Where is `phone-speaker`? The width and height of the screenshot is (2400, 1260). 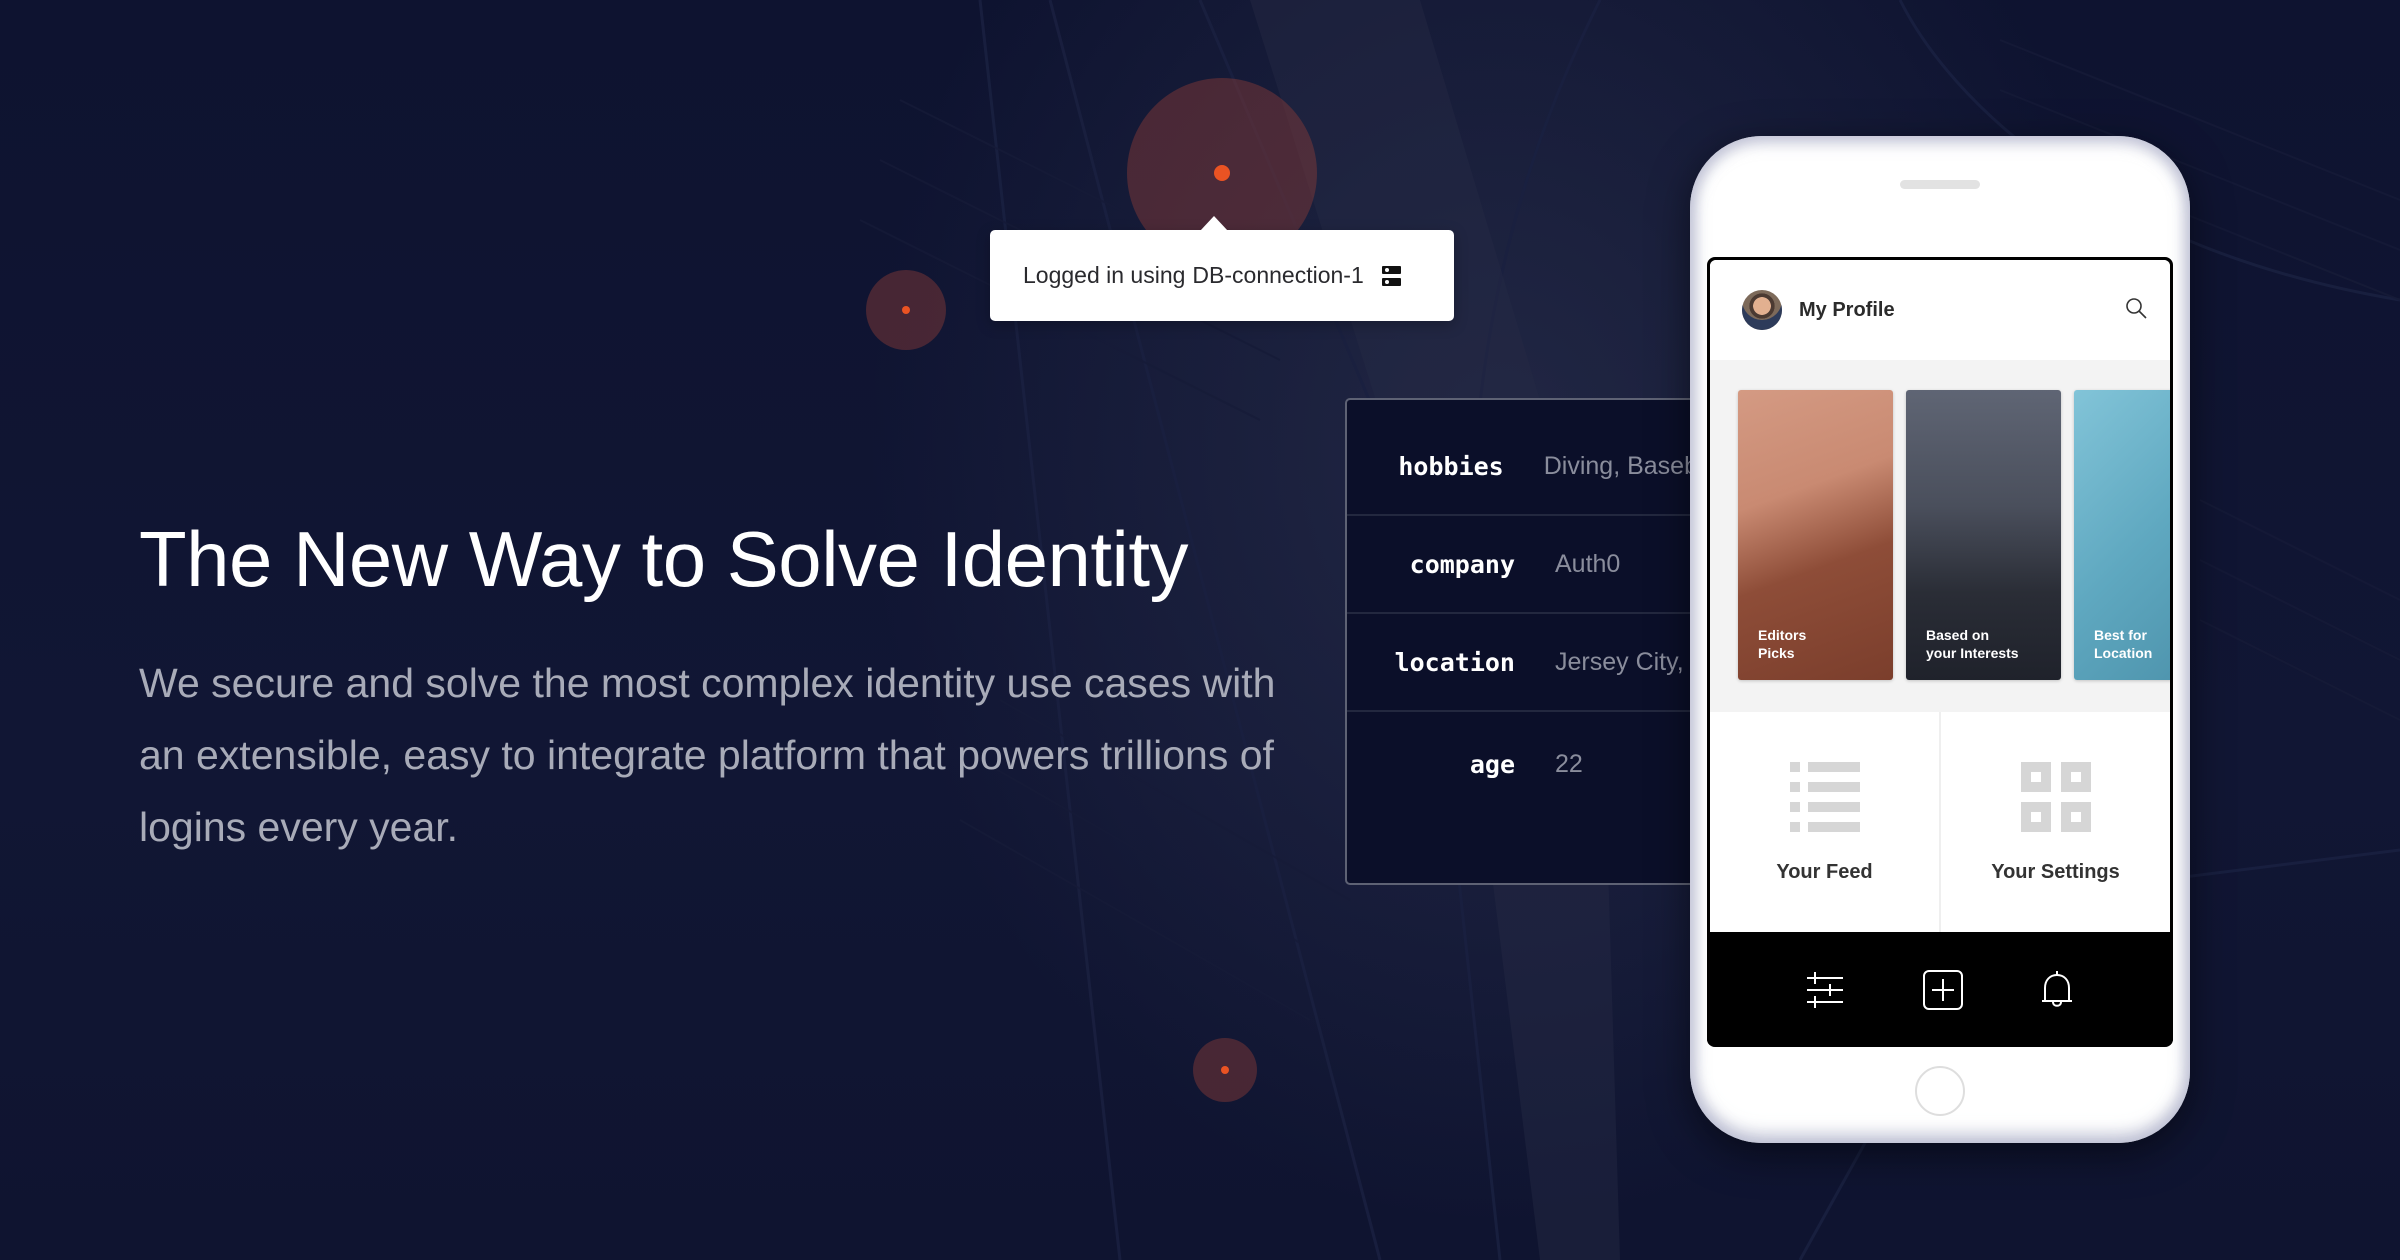
phone-speaker is located at coordinates (1940, 184).